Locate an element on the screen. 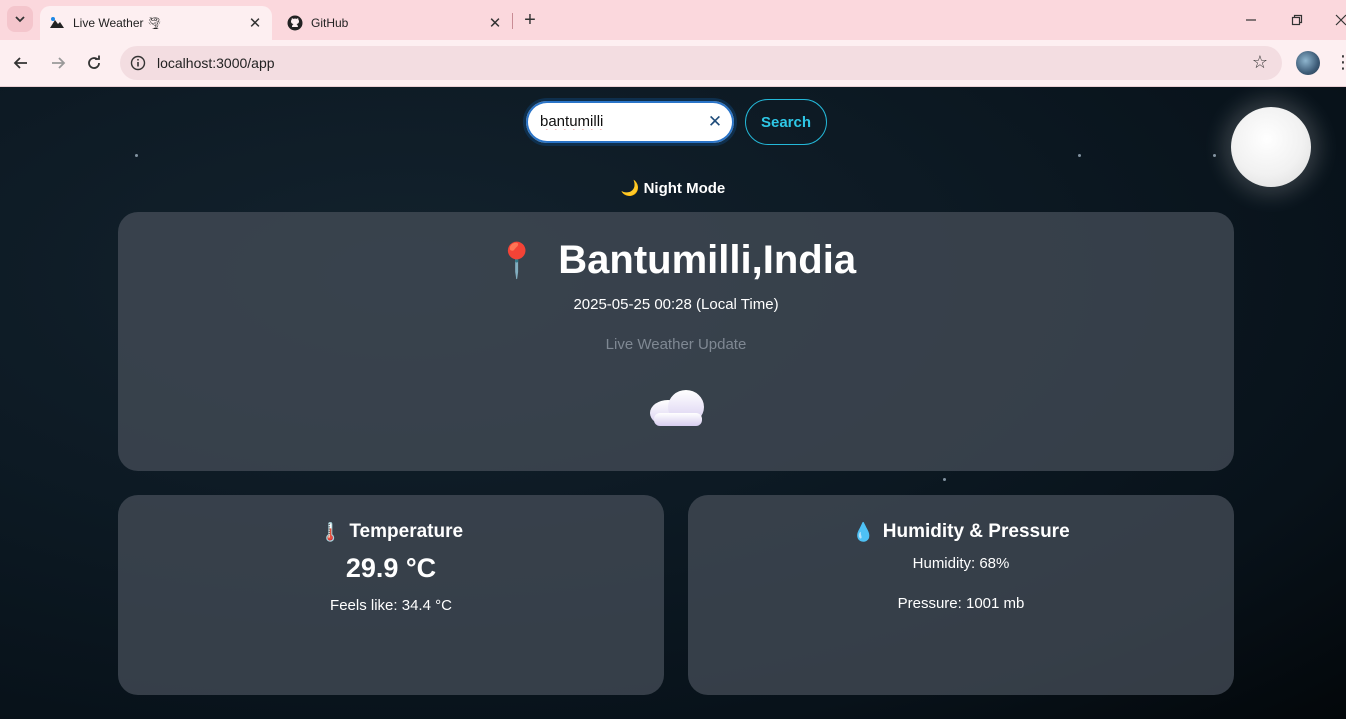  temperature-title: 🌡️ Temperature is located at coordinates (391, 532).